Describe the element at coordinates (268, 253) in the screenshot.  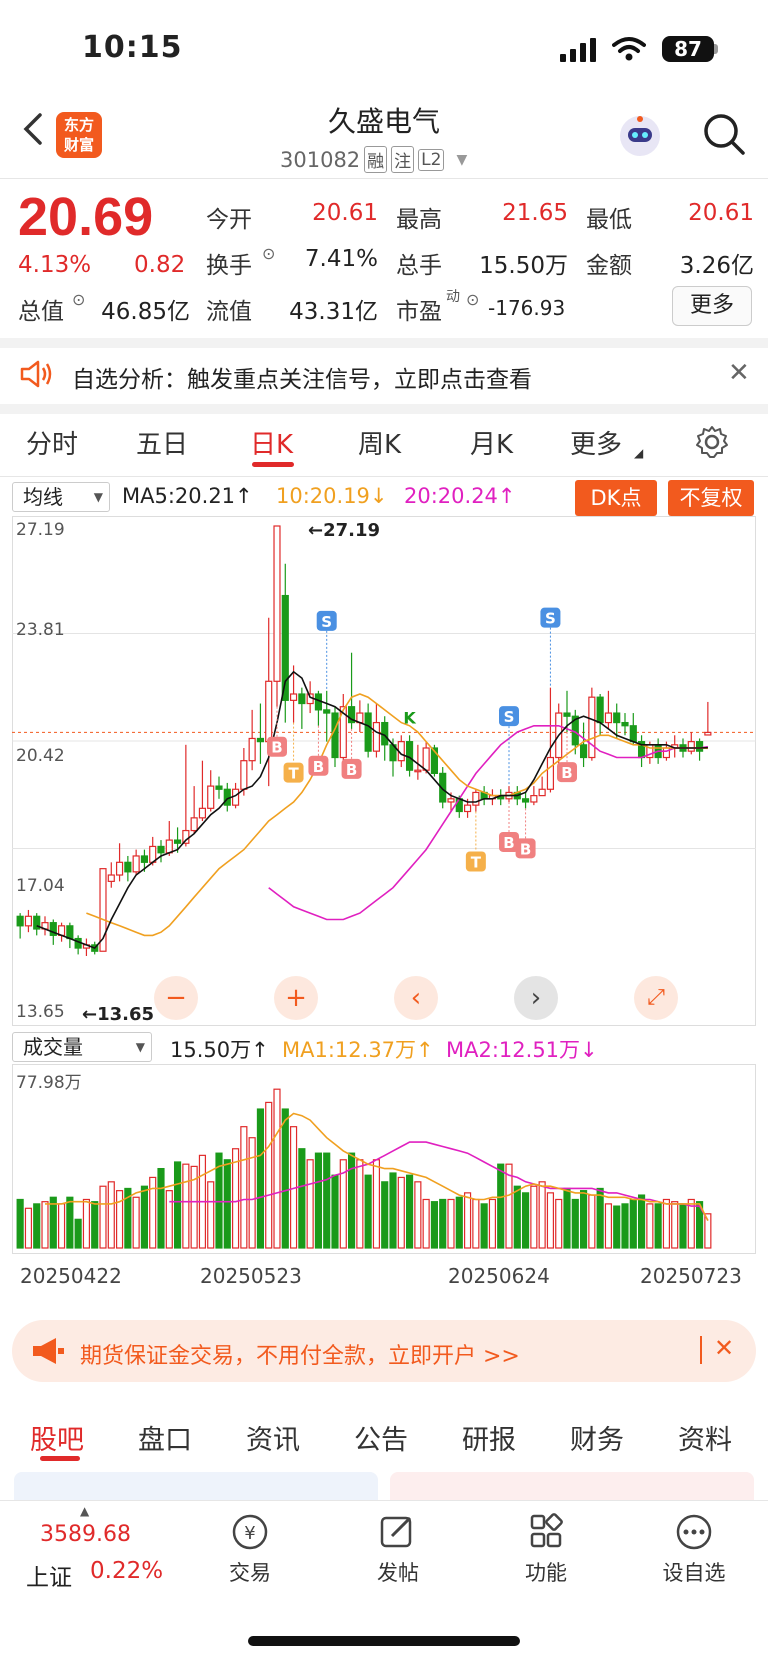
I see `turnover-info-icon: ⊙` at that location.